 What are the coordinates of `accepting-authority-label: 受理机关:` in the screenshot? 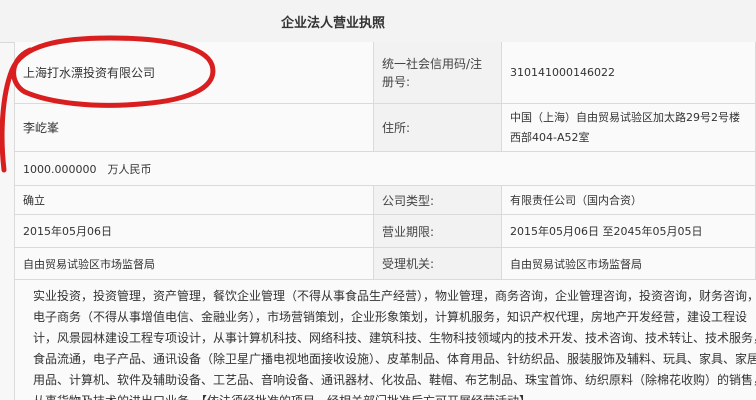 It's located at (408, 264).